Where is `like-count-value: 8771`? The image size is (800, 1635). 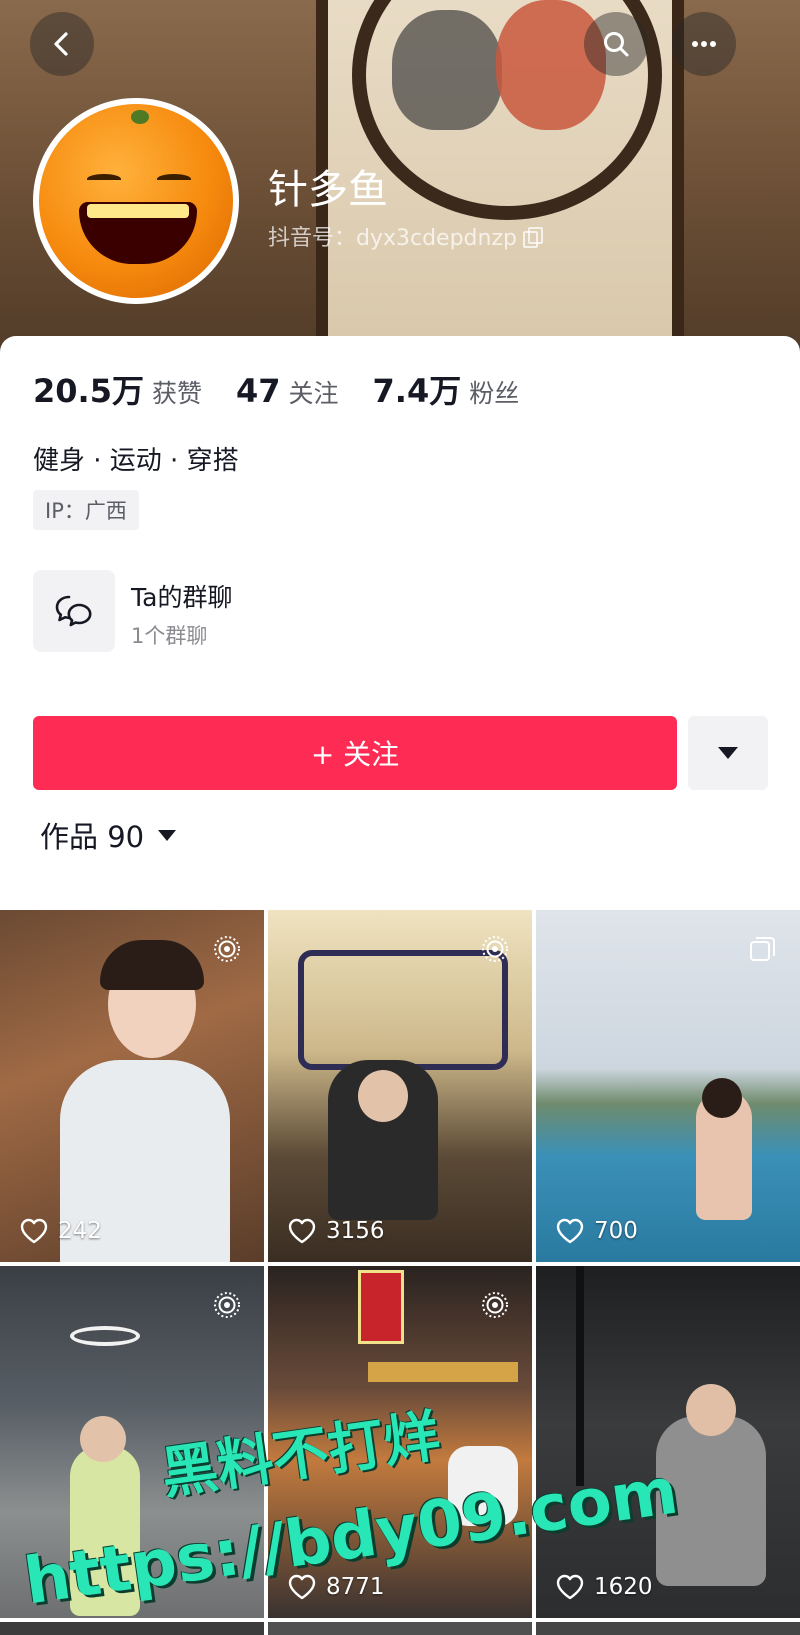 like-count-value: 8771 is located at coordinates (355, 1587).